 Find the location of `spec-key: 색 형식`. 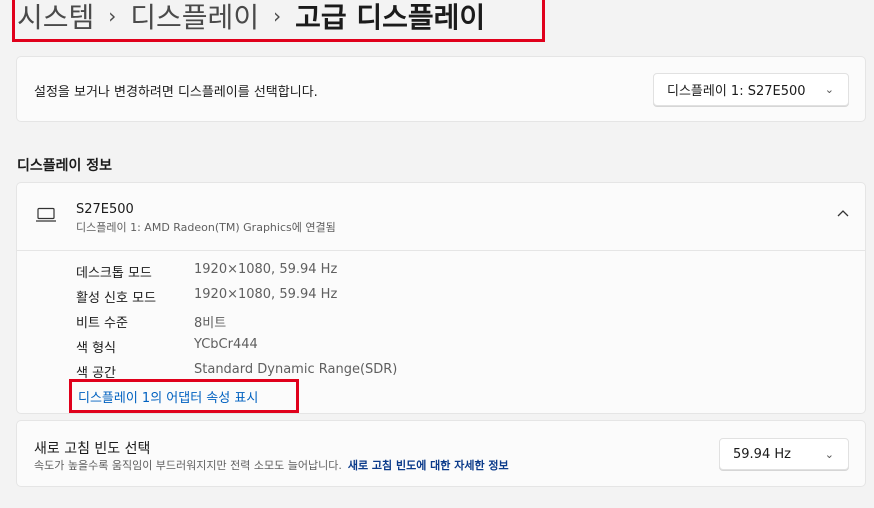

spec-key: 색 형식 is located at coordinates (96, 348).